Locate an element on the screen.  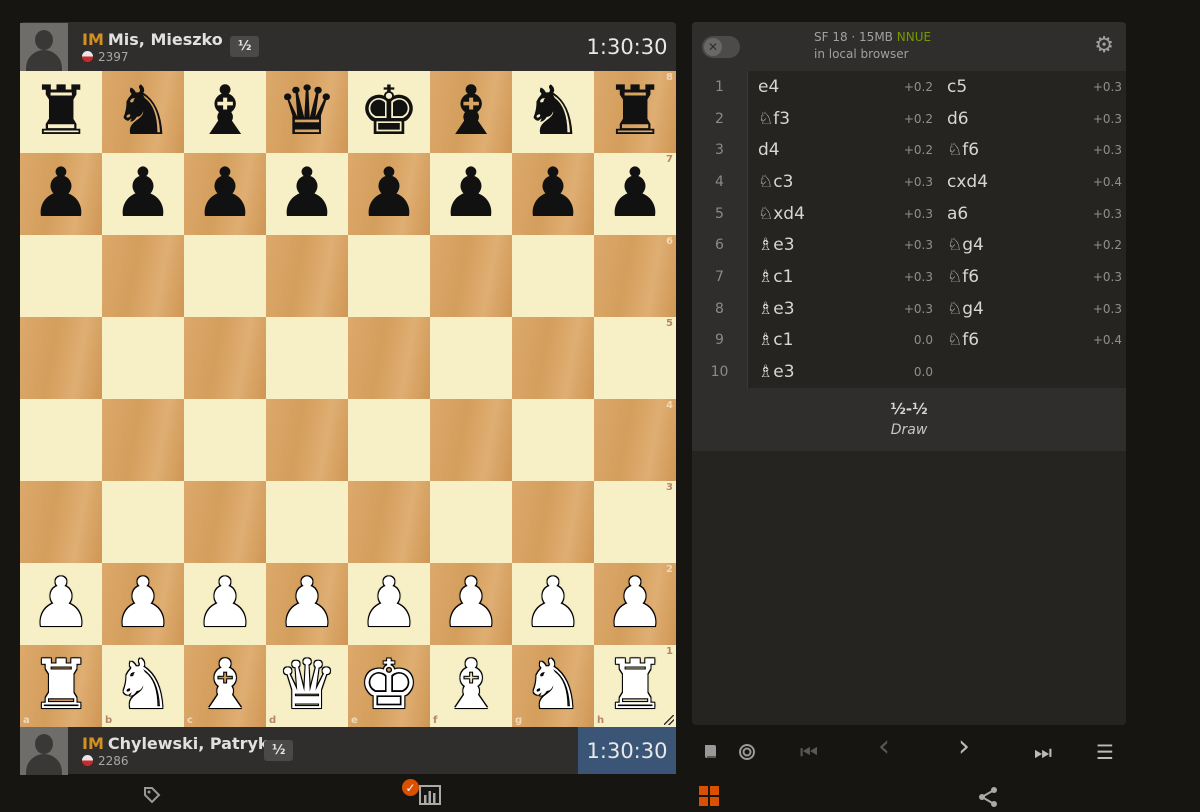
white-rook-icon: ♜ is located at coordinates (61, 686).